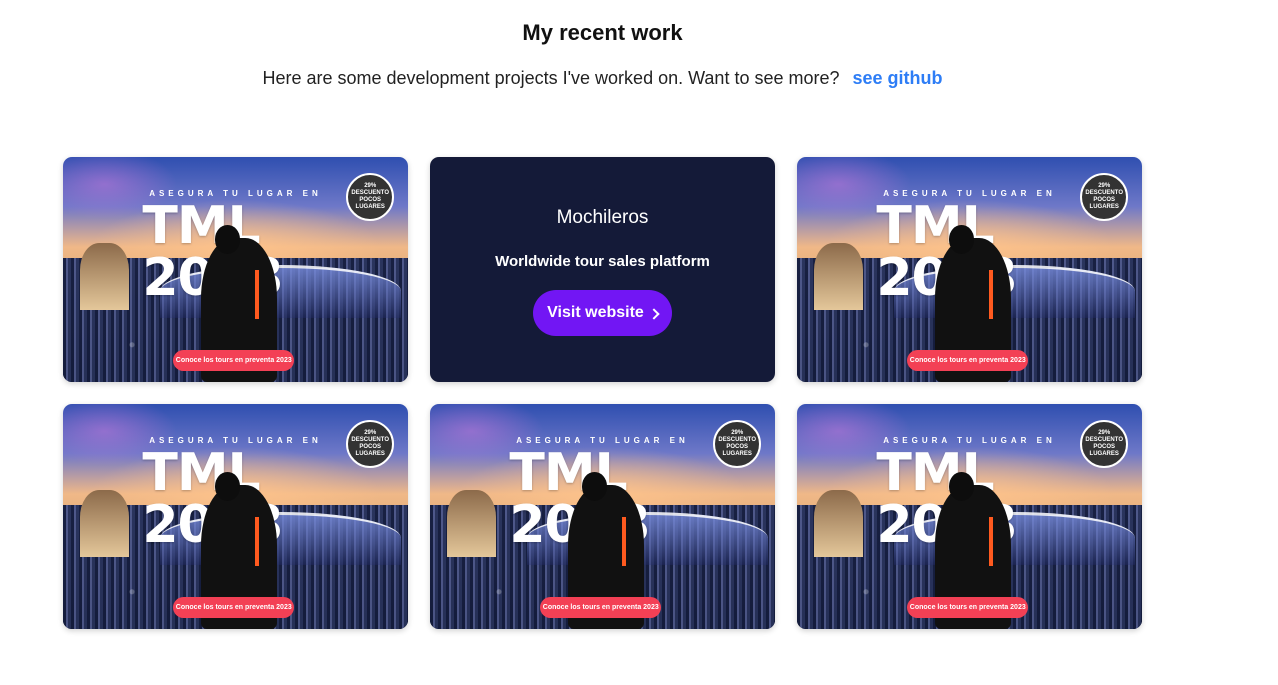 Image resolution: width=1278 pixels, height=685 pixels. Describe the element at coordinates (602, 261) in the screenshot. I see `project-description: Worldwide tour sales platform` at that location.